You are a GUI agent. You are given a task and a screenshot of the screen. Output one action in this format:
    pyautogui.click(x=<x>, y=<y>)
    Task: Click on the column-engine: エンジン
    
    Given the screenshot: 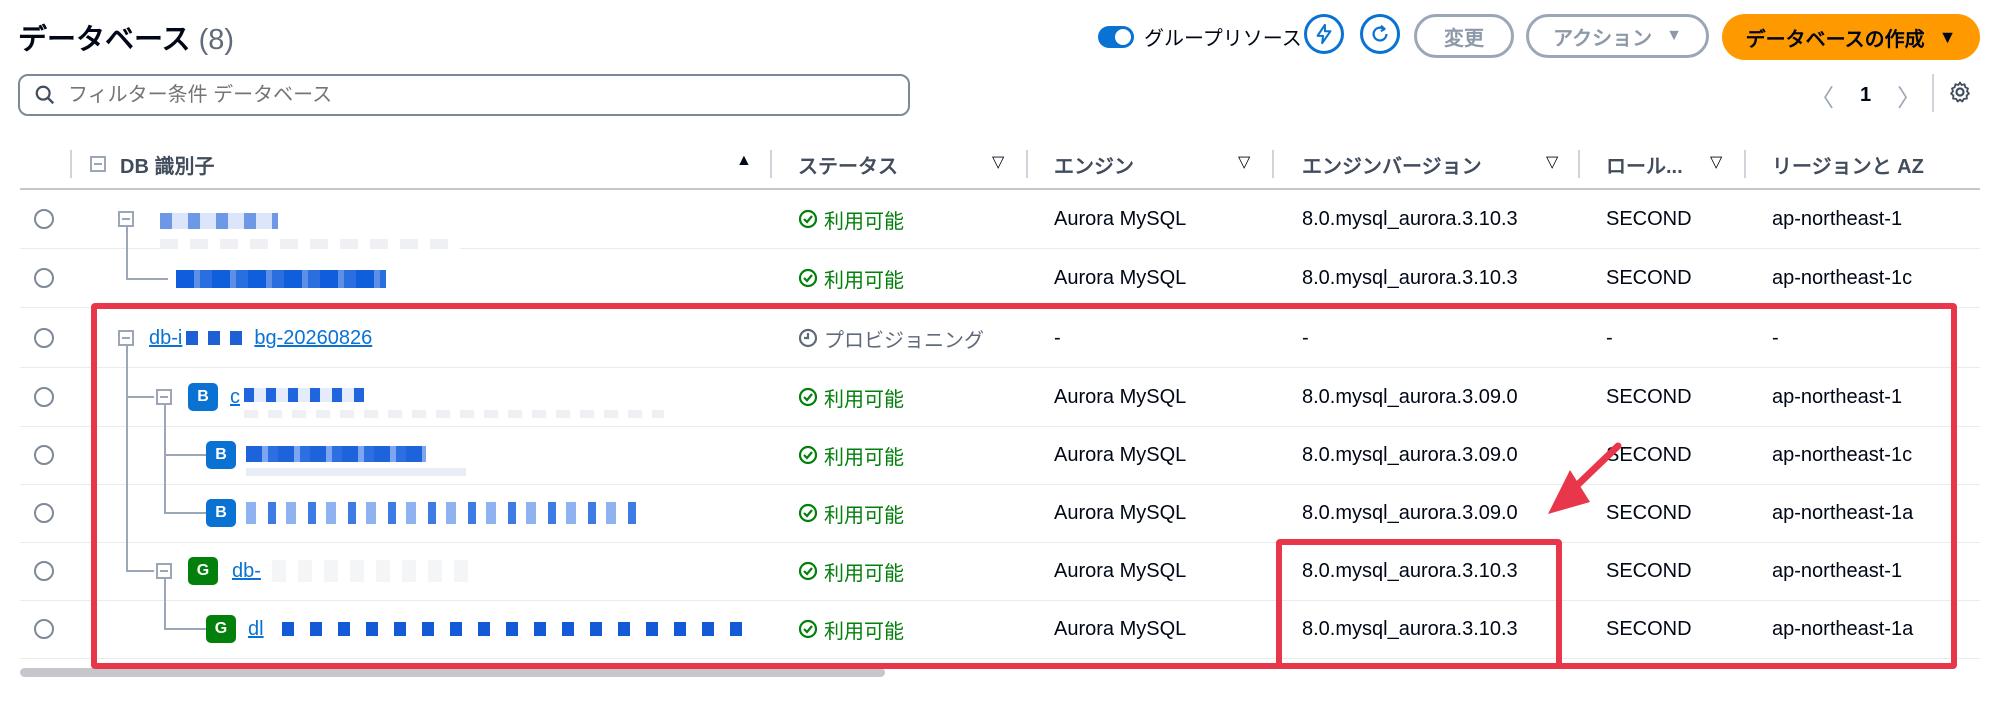 What is the action you would take?
    pyautogui.click(x=1094, y=164)
    